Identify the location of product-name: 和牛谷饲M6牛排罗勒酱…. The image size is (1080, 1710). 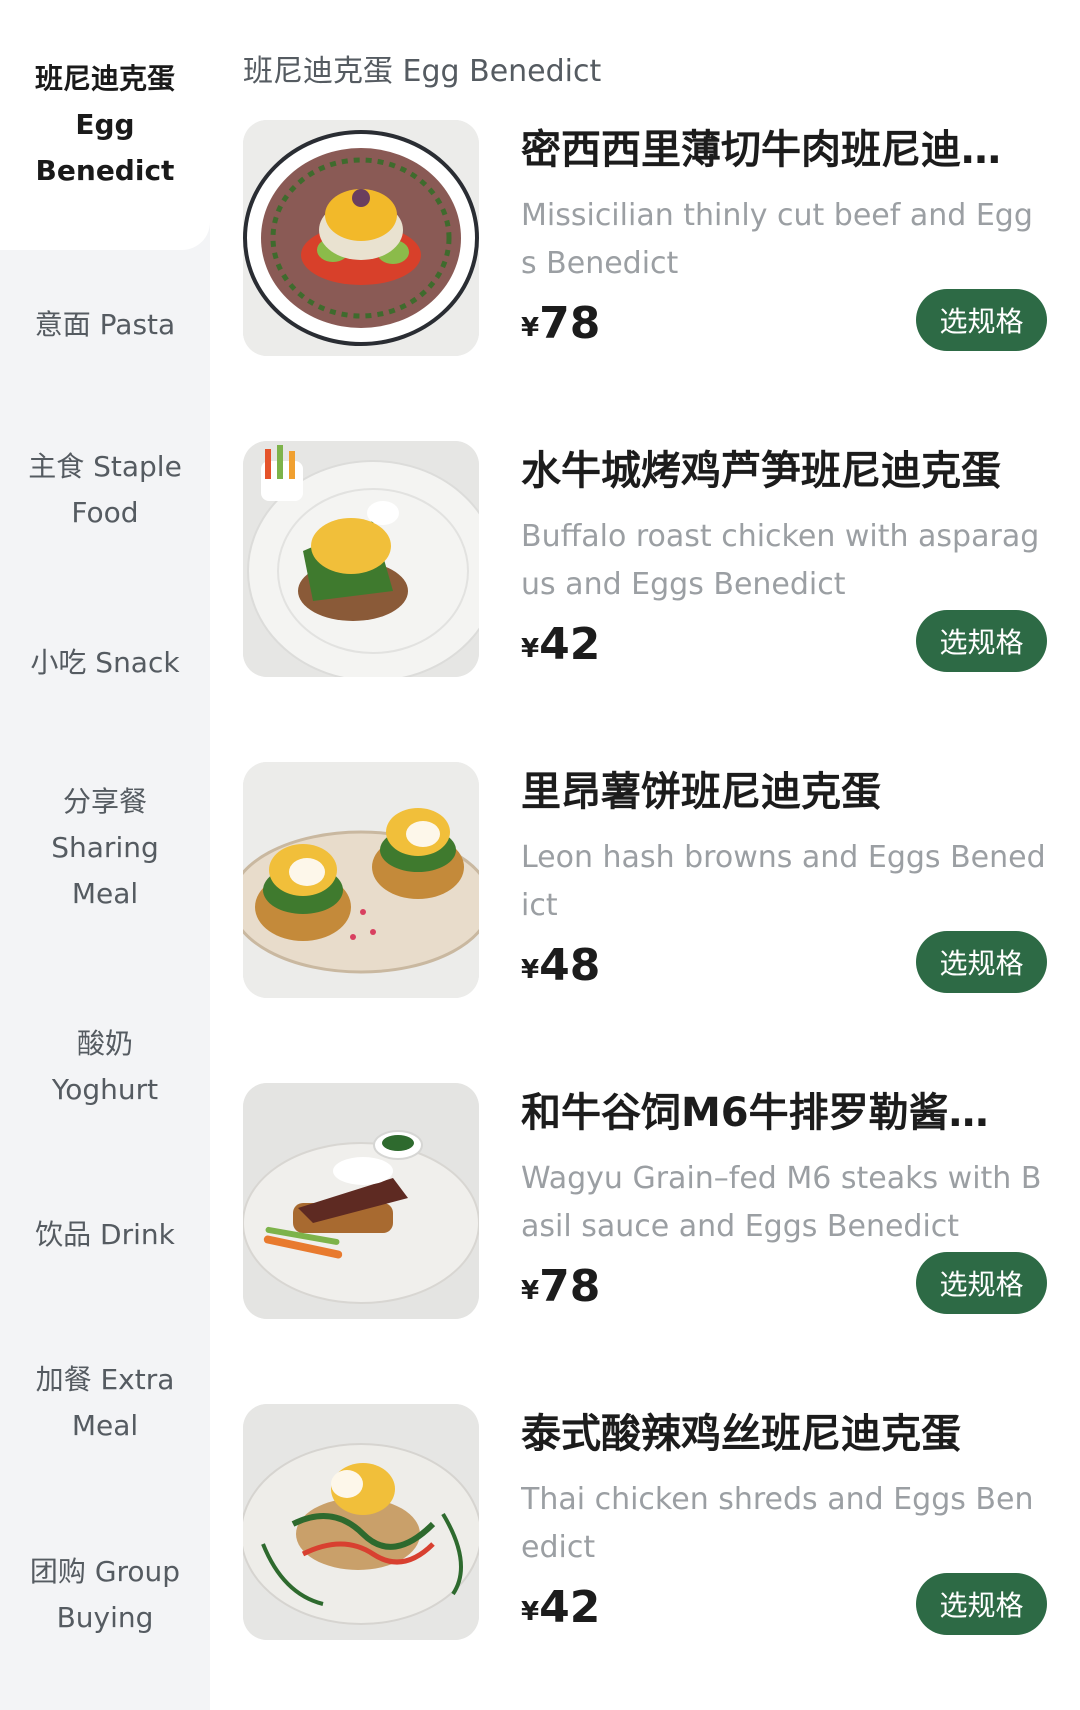
(755, 1113).